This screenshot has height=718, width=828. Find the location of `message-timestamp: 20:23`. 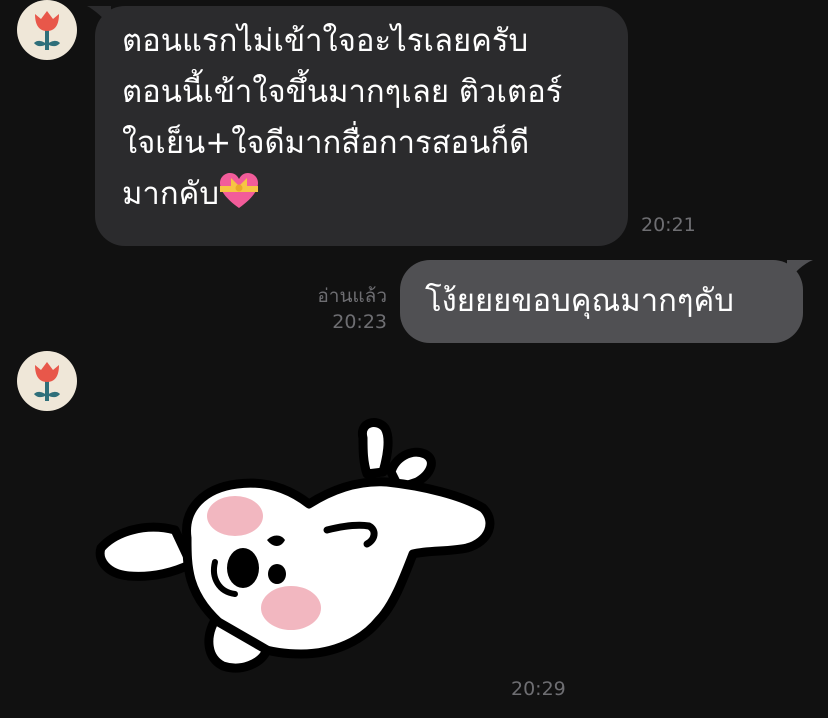

message-timestamp: 20:23 is located at coordinates (359, 322).